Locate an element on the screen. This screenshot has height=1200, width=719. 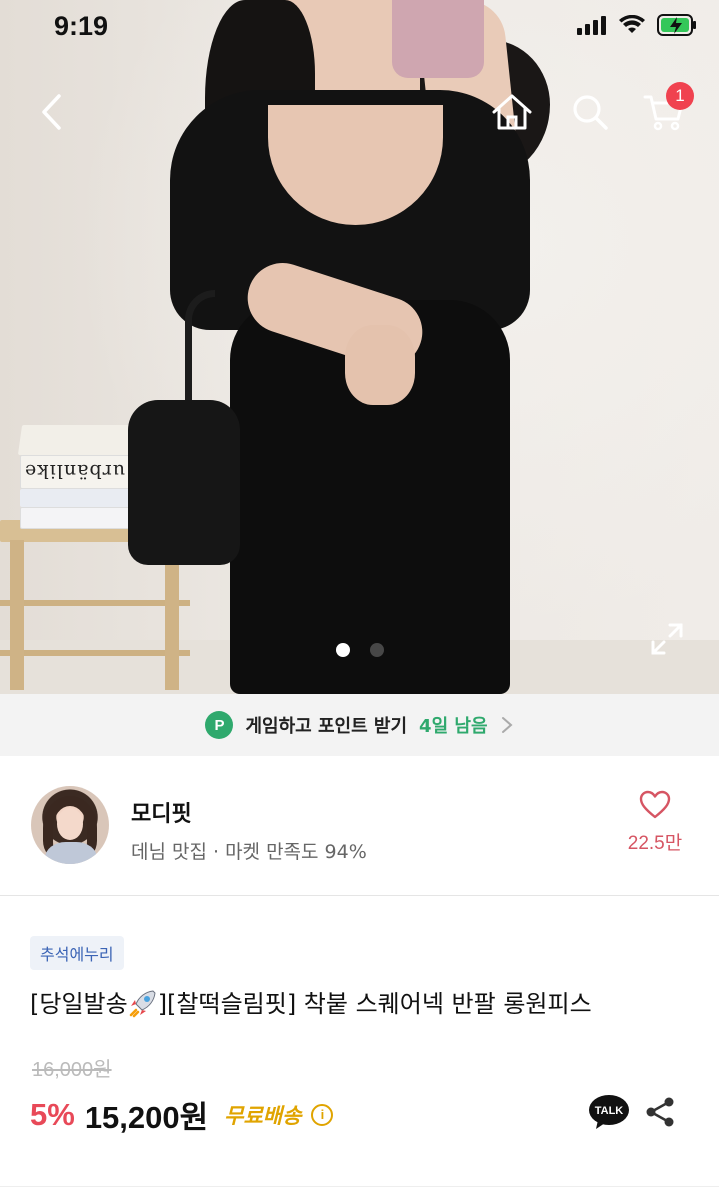
kakao-talk-icon: TALK is located at coordinates (609, 1112).